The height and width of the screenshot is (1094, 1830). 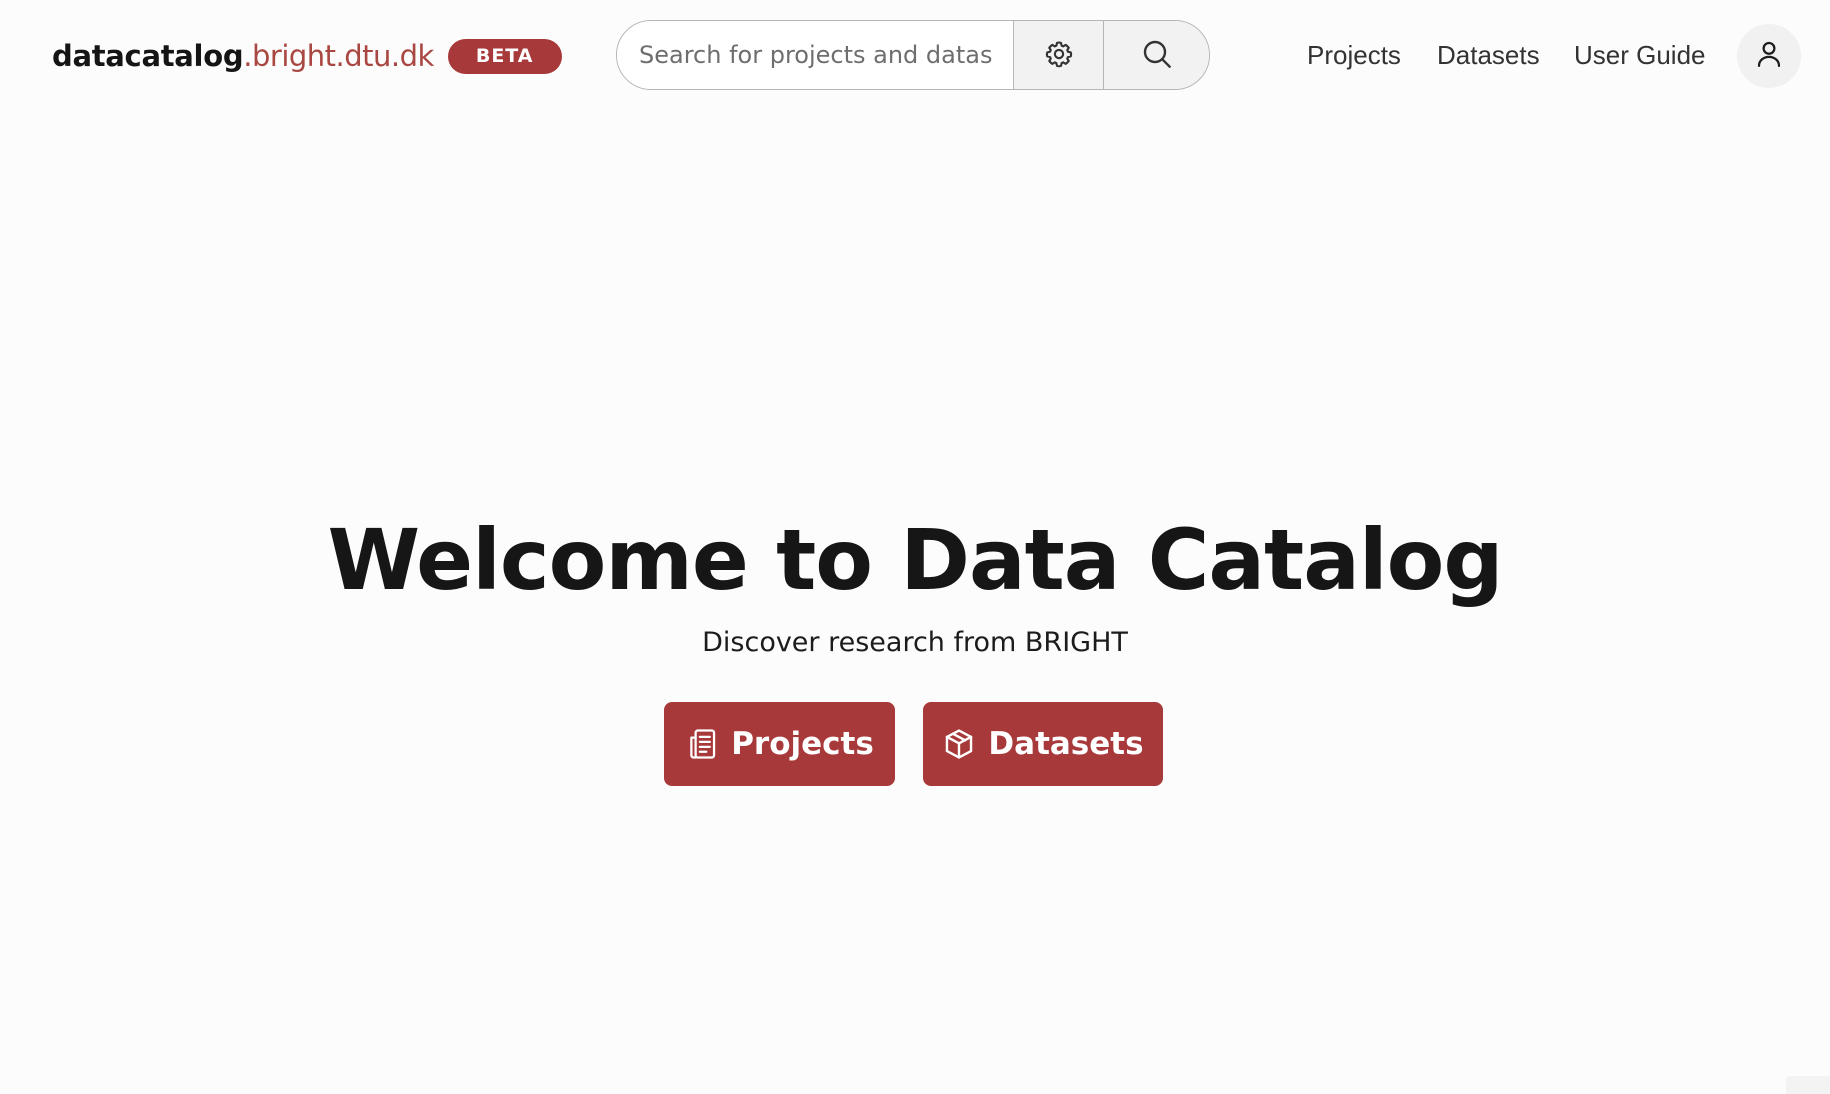 I want to click on package-icon, so click(x=959, y=744).